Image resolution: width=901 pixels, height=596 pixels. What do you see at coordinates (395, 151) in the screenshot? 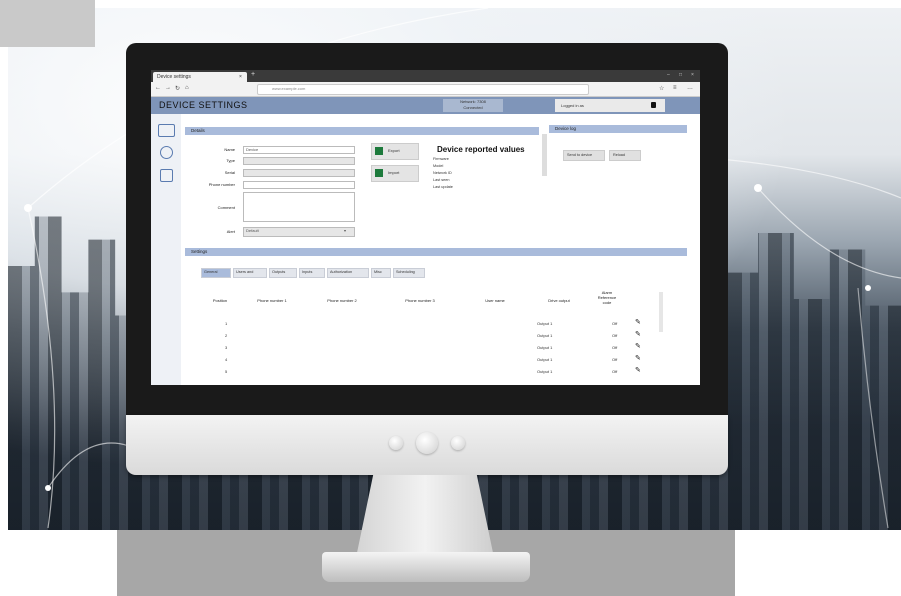
I see `excel-export-button: Export` at bounding box center [395, 151].